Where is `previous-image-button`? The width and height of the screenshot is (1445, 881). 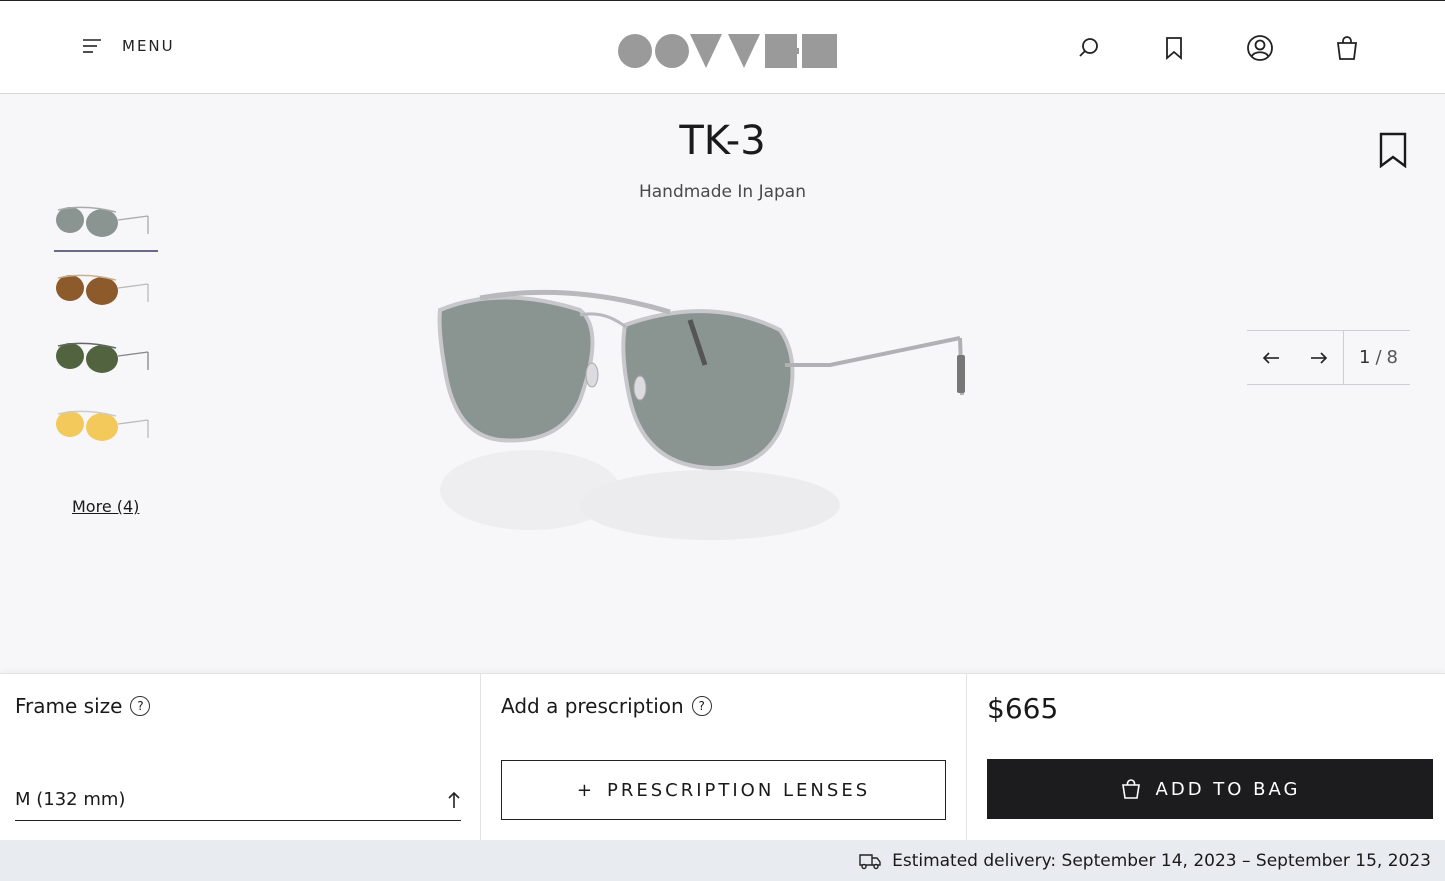
previous-image-button is located at coordinates (1271, 357).